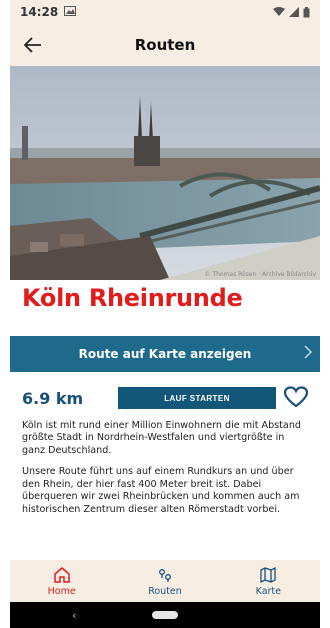  I want to click on page-title: Routen, so click(165, 45).